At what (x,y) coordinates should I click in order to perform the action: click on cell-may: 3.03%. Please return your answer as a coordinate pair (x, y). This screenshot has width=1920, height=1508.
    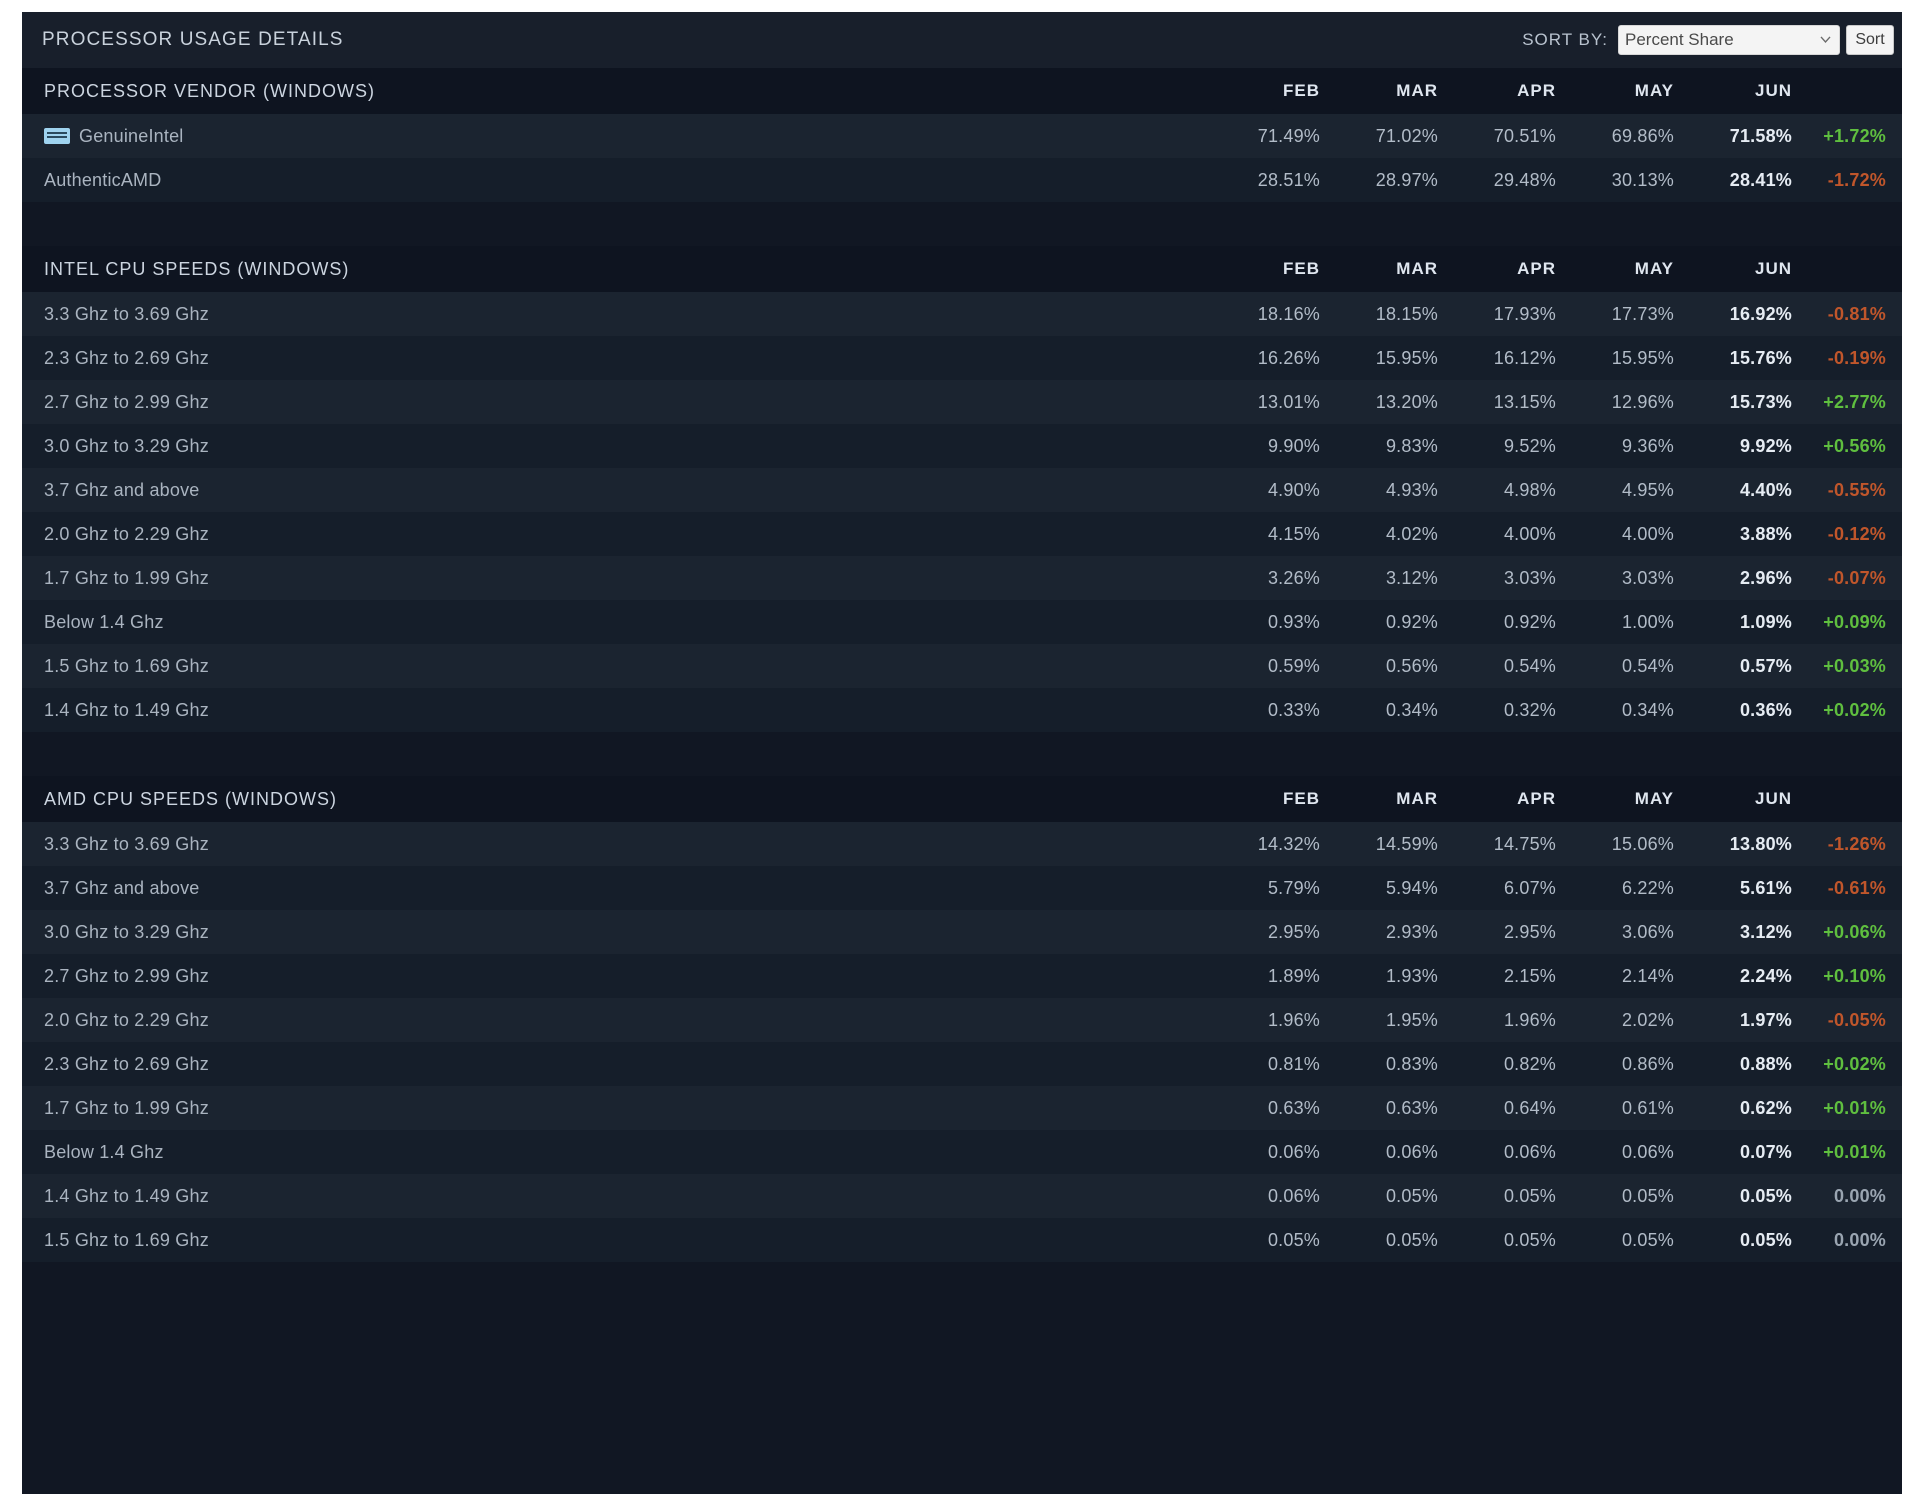
    Looking at the image, I should click on (1647, 577).